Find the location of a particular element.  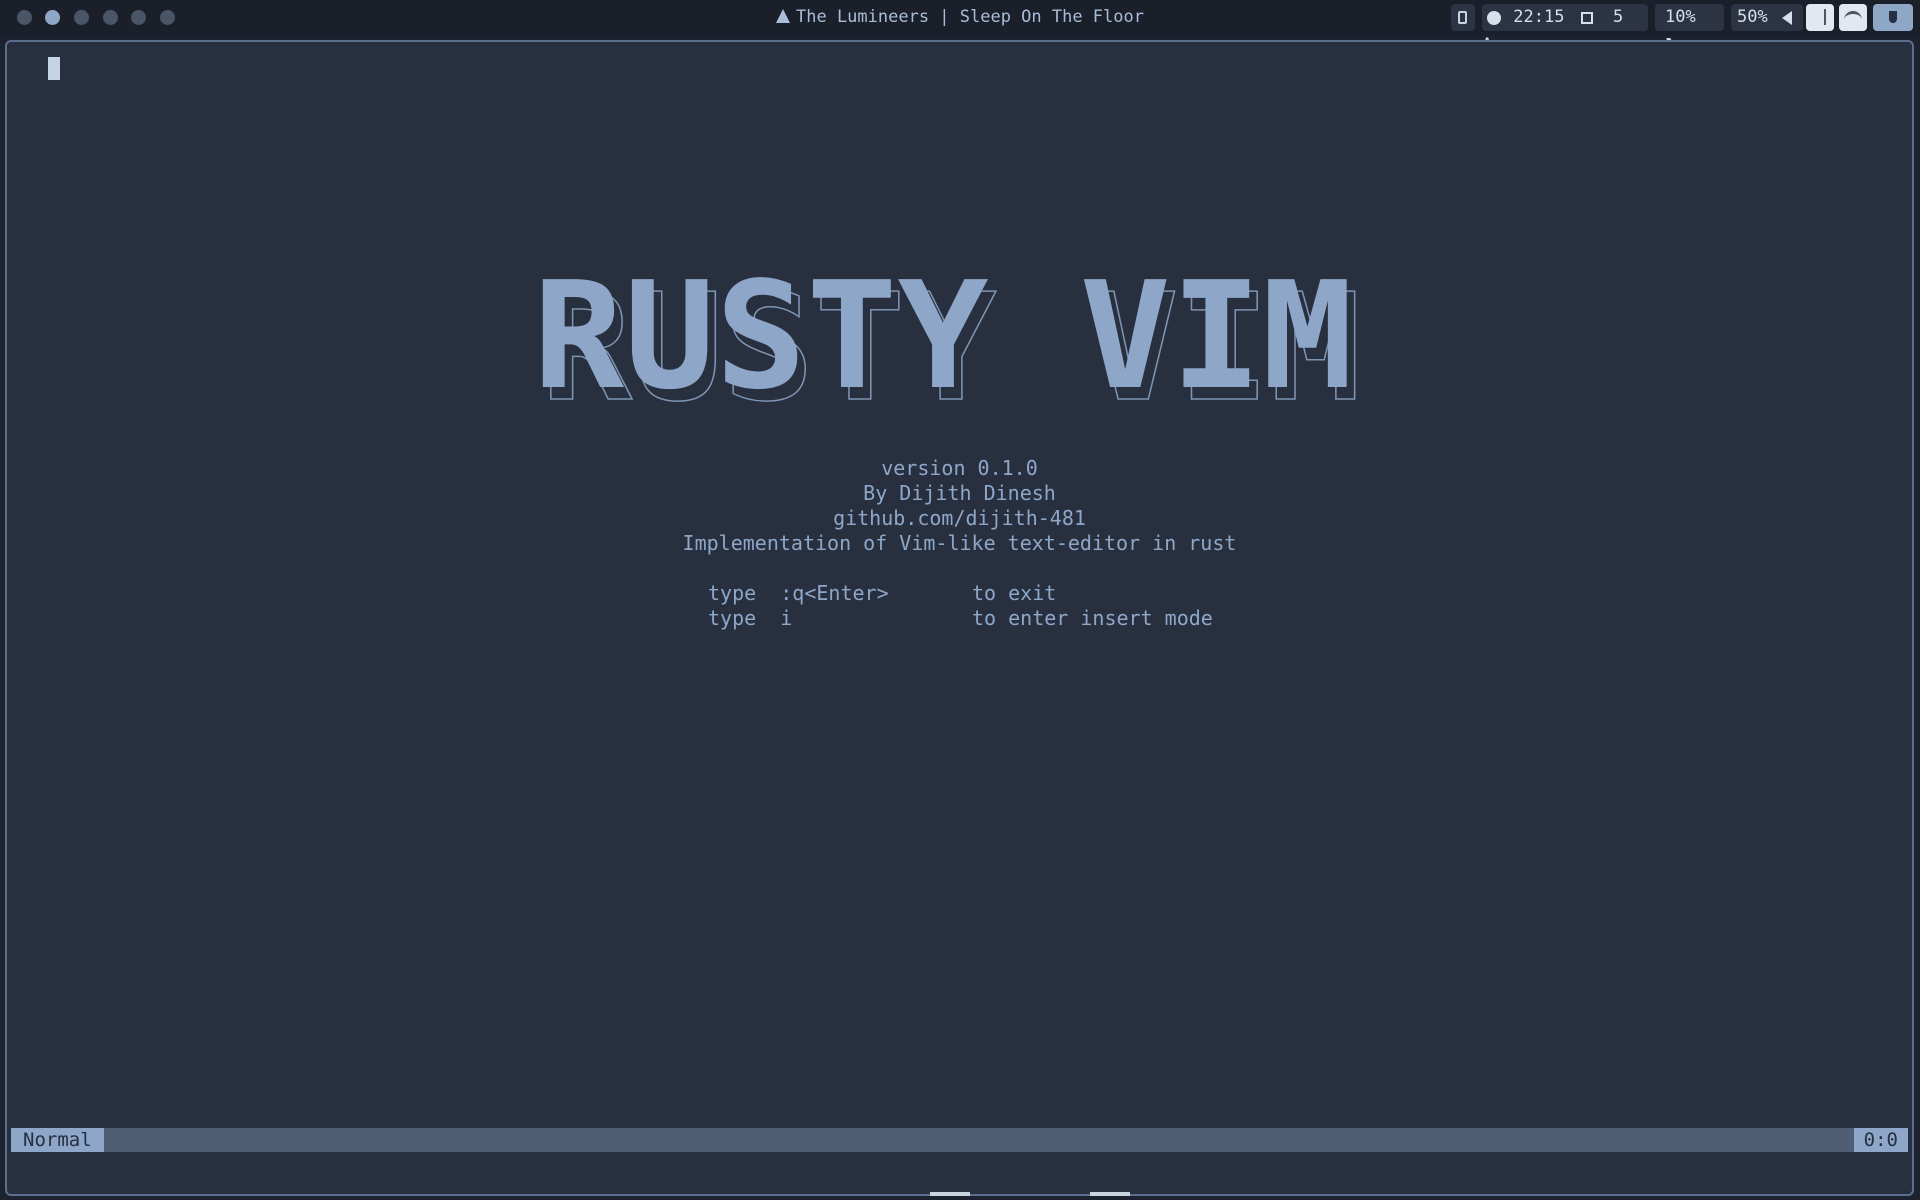

phone-widget is located at coordinates (1463, 17).